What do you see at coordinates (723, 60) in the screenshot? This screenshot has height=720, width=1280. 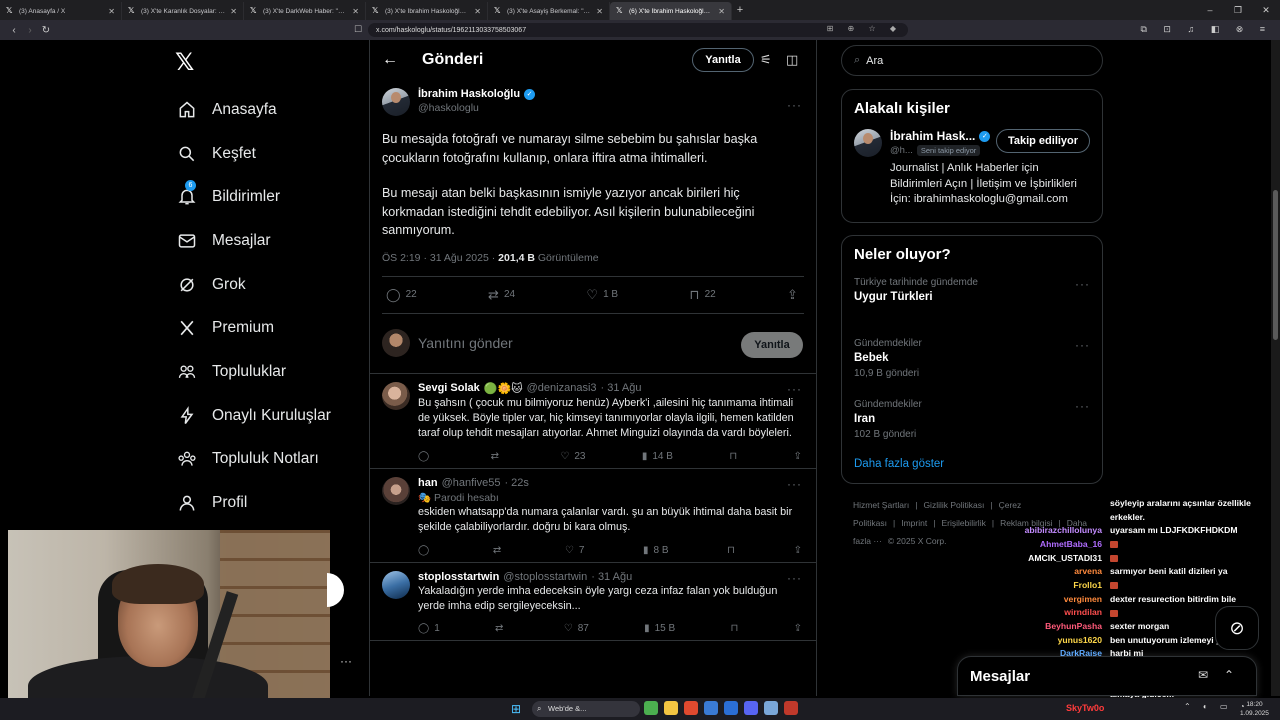 I see `reply-header-button: Yanıtla` at bounding box center [723, 60].